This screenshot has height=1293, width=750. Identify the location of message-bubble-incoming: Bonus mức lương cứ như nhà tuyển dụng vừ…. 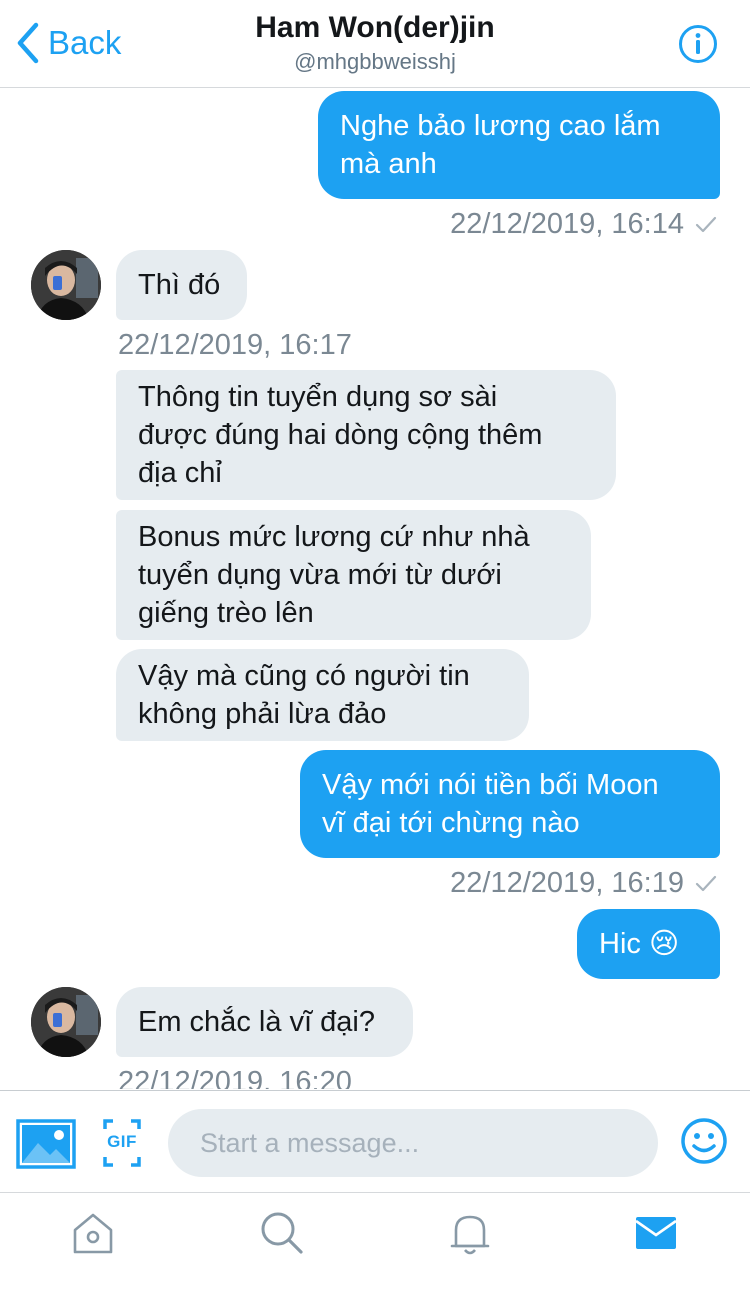
(353, 575).